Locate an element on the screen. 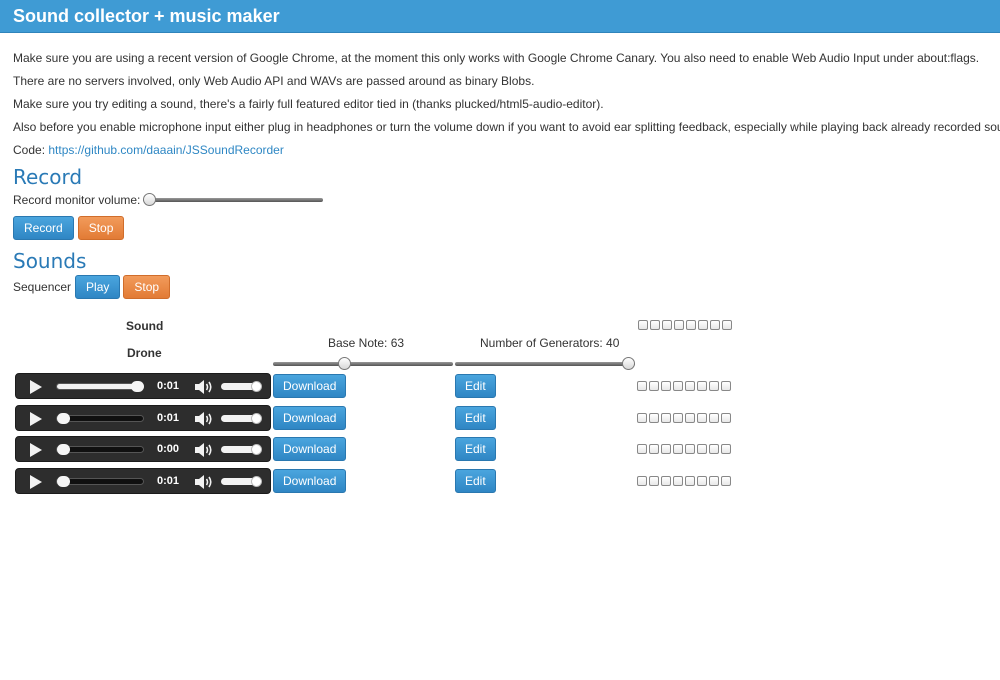 Image resolution: width=1000 pixels, height=680 pixels. generators-track is located at coordinates (545, 364).